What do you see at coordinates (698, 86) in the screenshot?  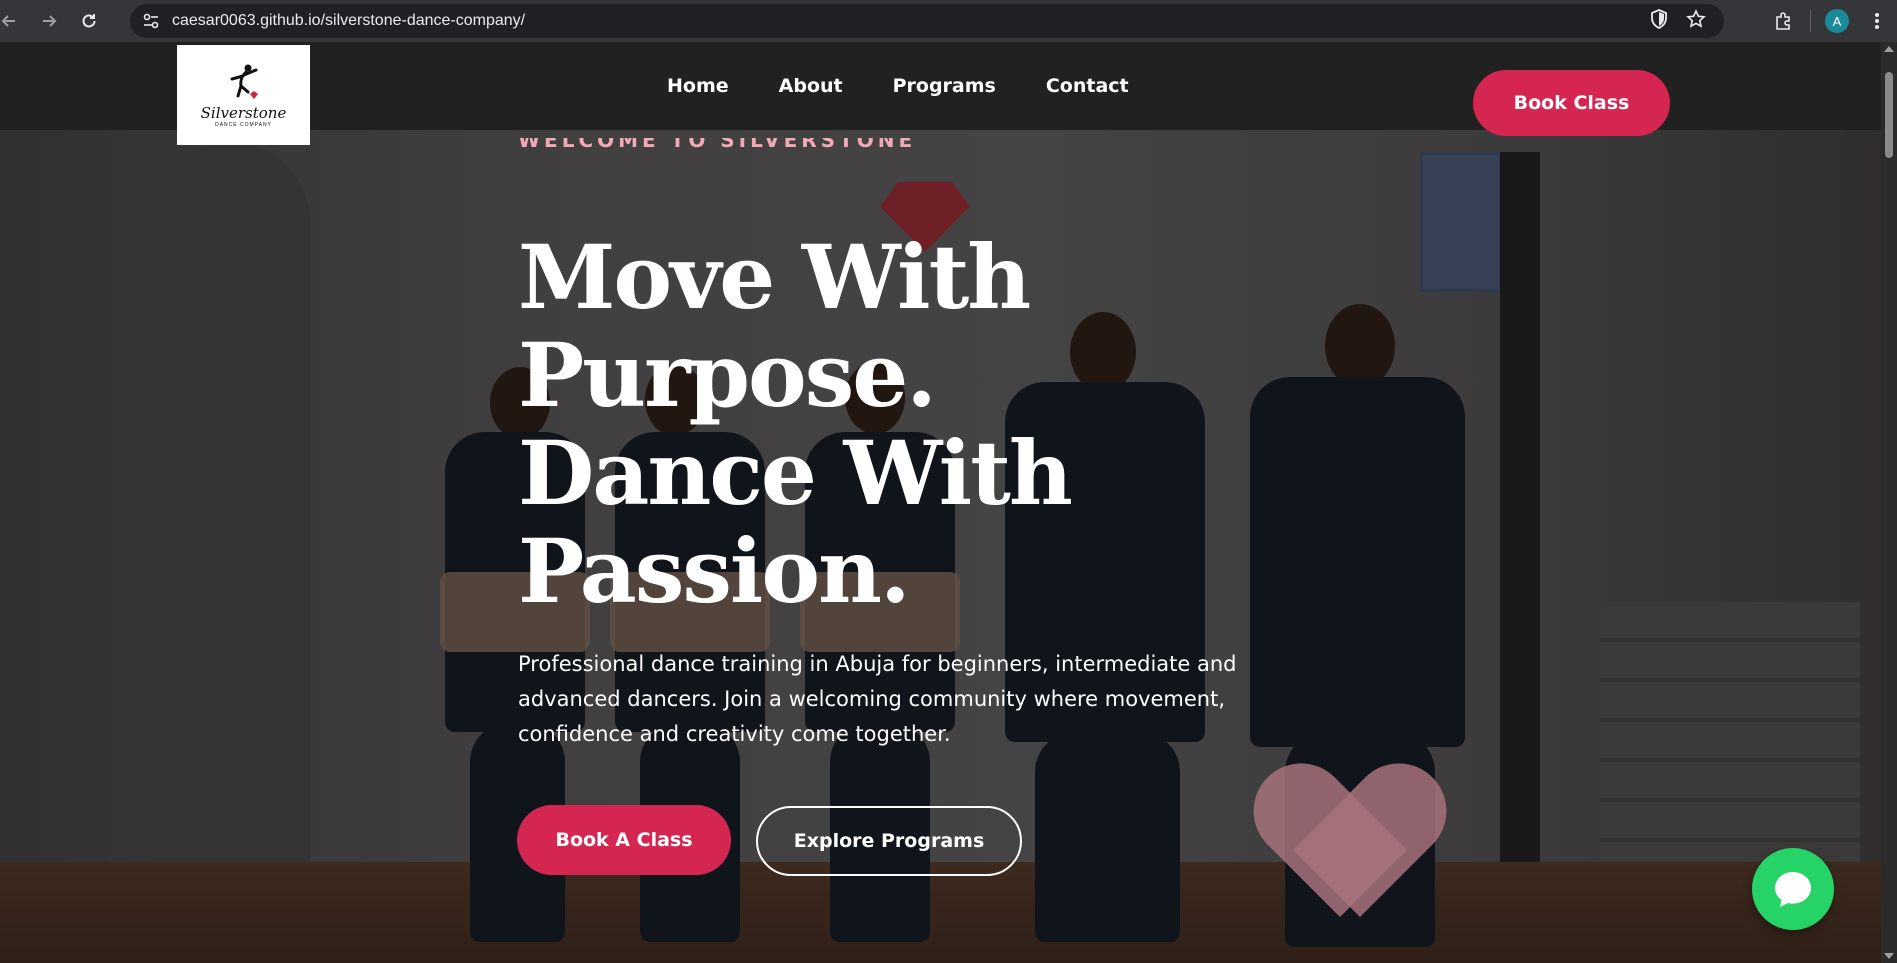 I see `nav-home: Home` at bounding box center [698, 86].